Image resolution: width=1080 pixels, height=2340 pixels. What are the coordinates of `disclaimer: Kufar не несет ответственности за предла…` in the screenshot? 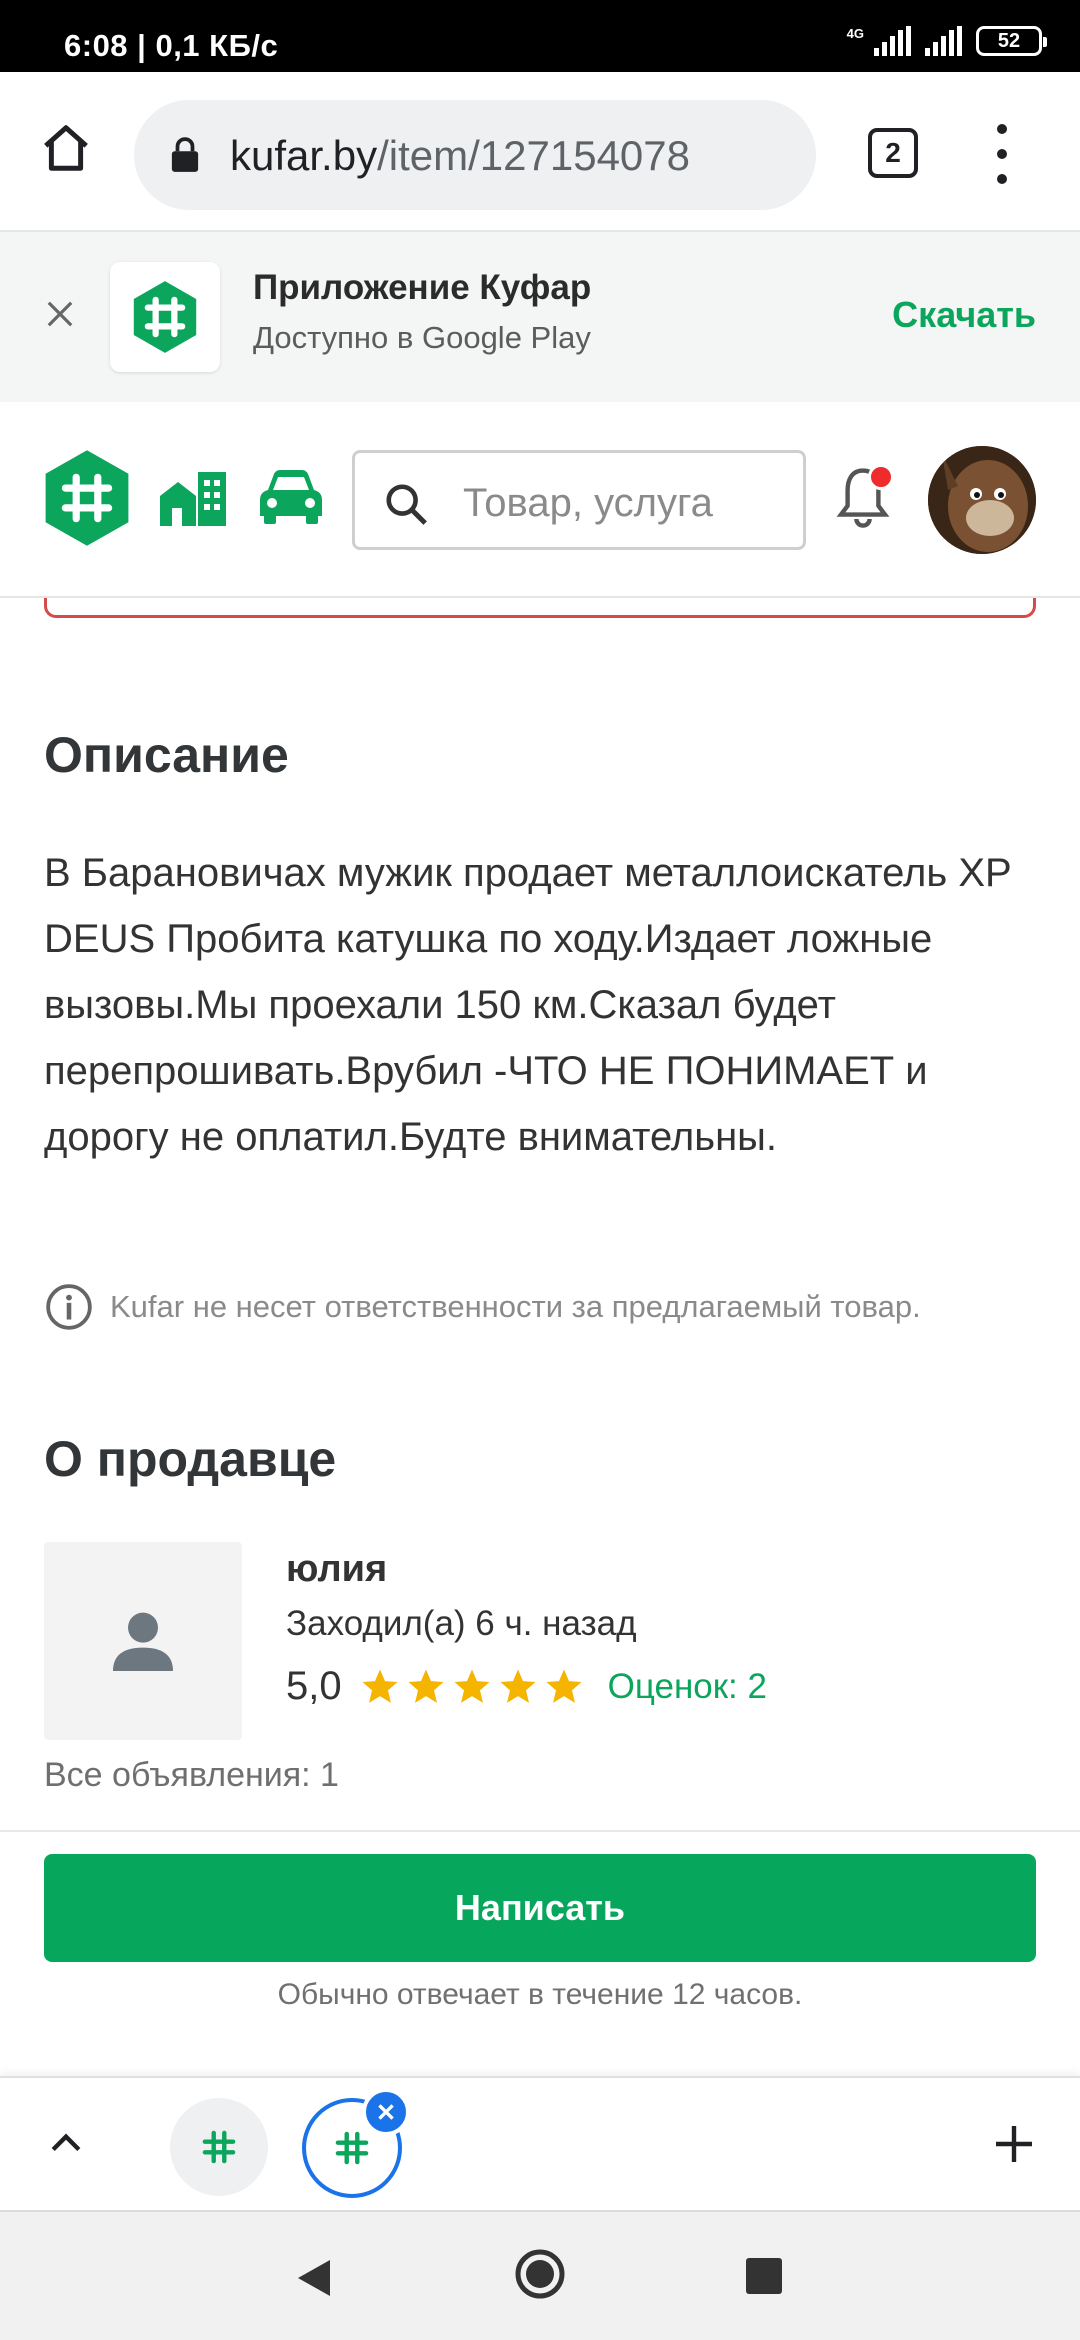 It's located at (482, 1307).